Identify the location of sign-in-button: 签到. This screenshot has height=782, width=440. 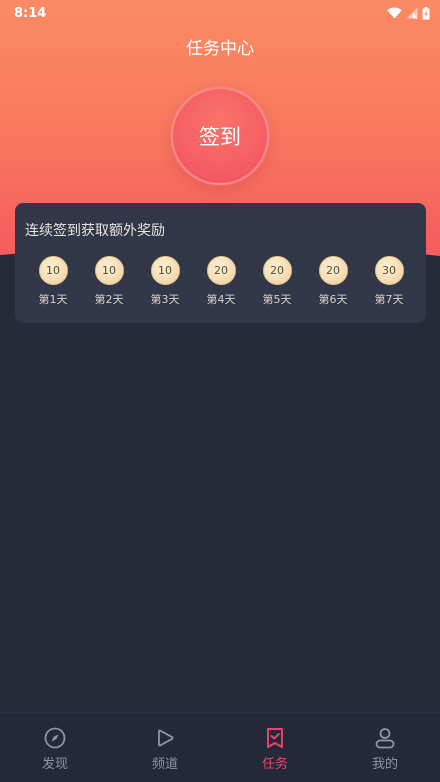
(220, 136).